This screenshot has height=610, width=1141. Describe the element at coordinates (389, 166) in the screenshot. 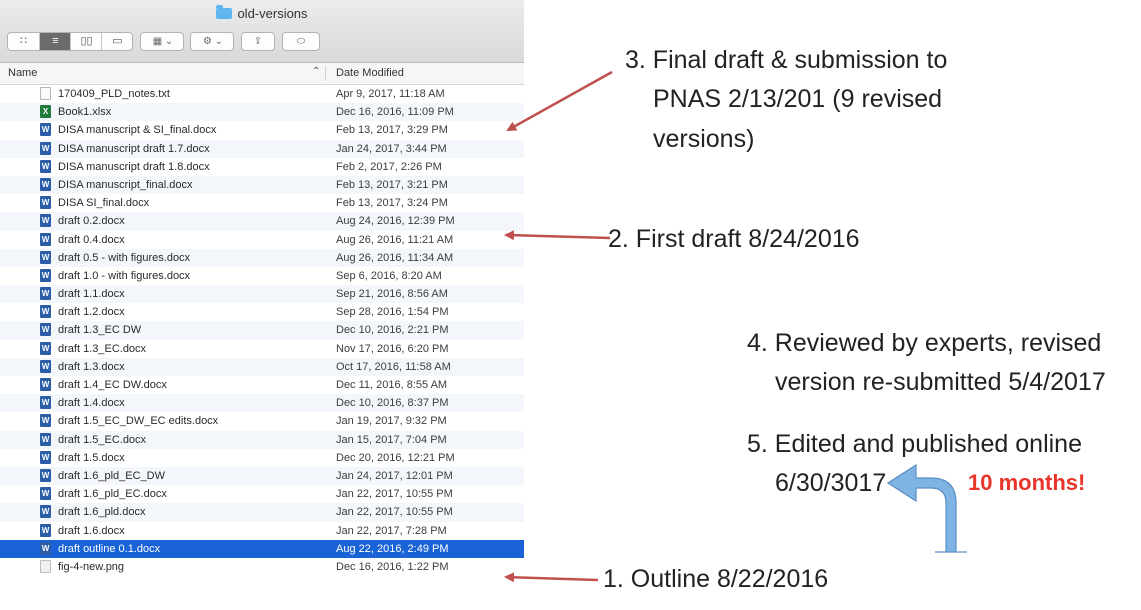

I see `file-date-modified: Feb 2, 2017, 2:26 PM` at that location.